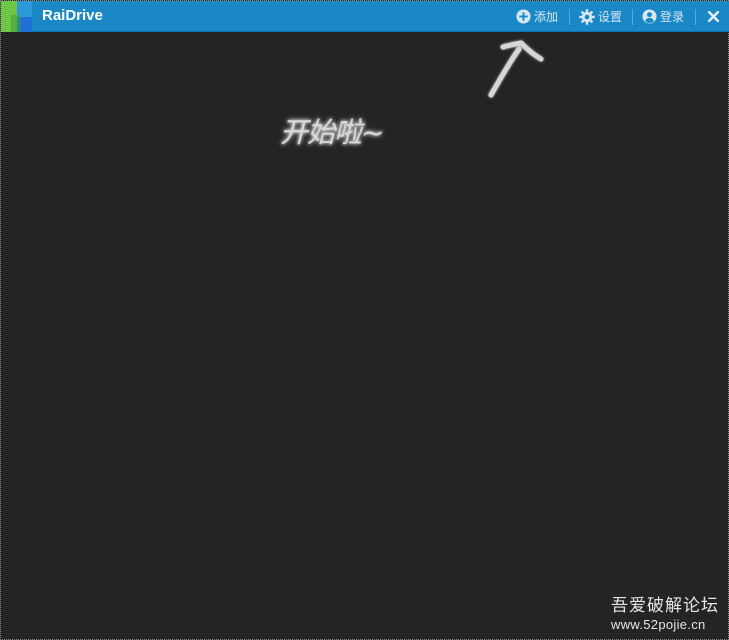 This screenshot has height=640, width=729. I want to click on plus-circle-icon, so click(523, 16).